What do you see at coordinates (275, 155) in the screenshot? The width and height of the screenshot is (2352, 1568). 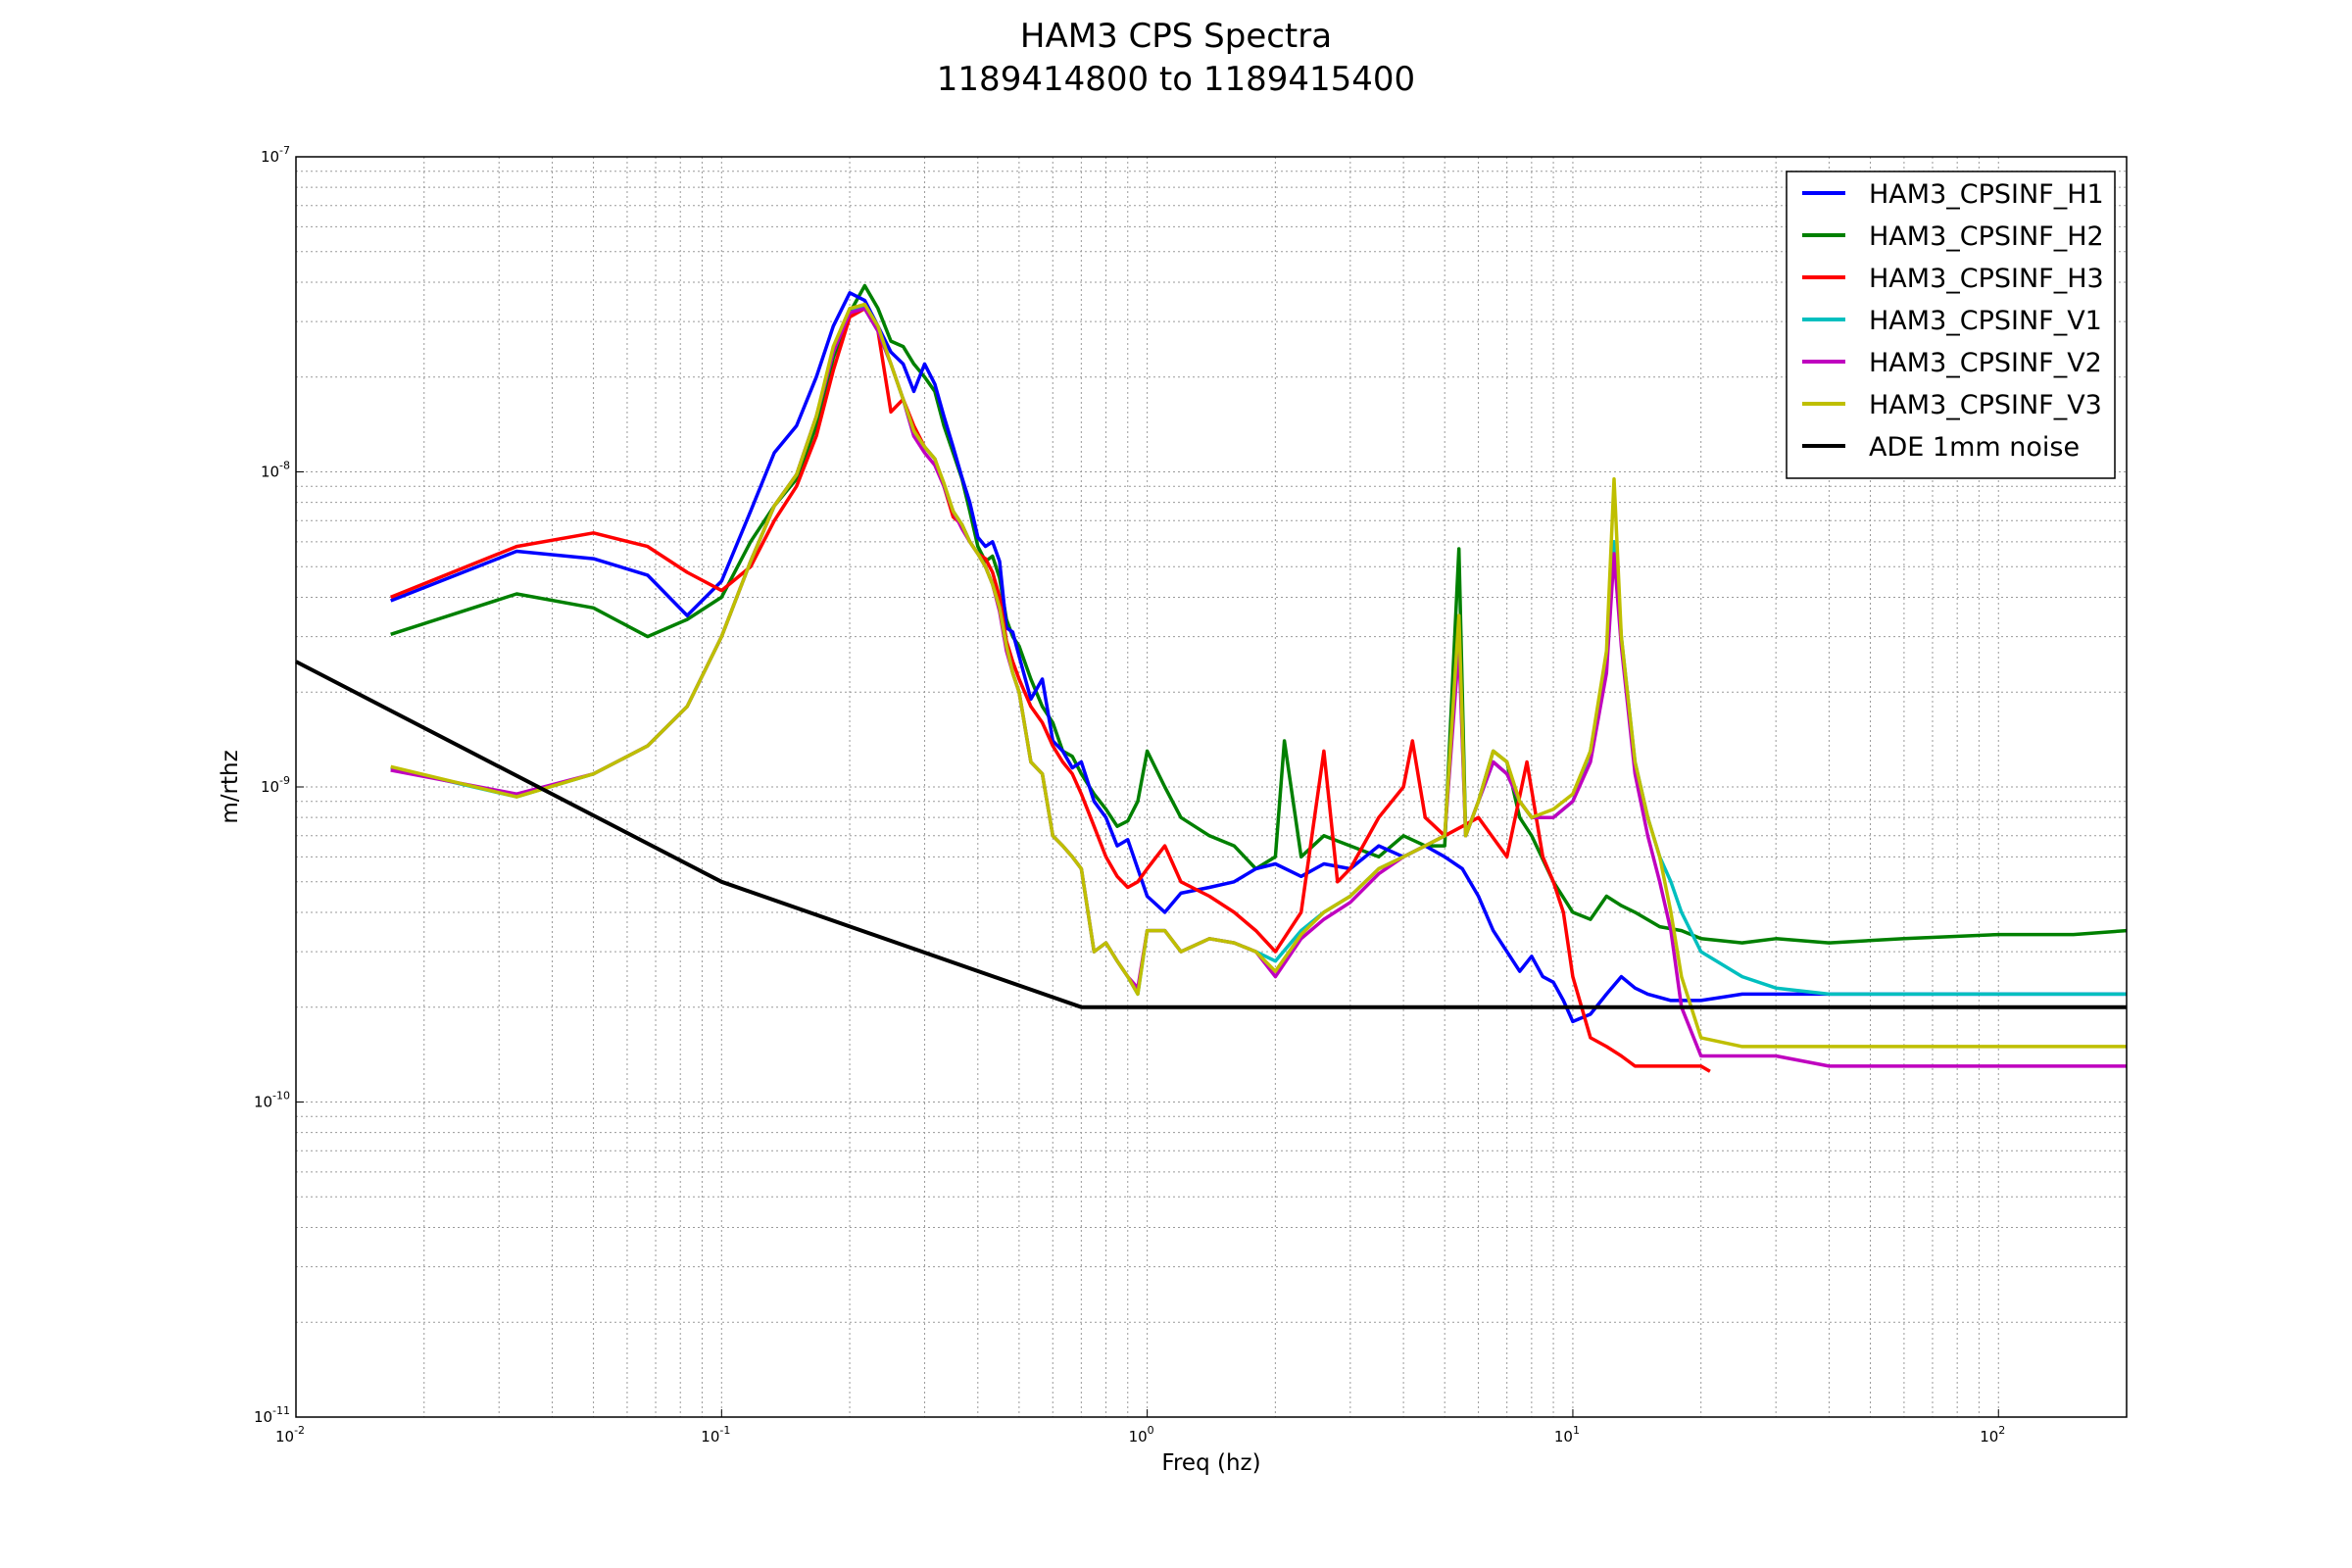 I see `y-tick-label: 10-7` at bounding box center [275, 155].